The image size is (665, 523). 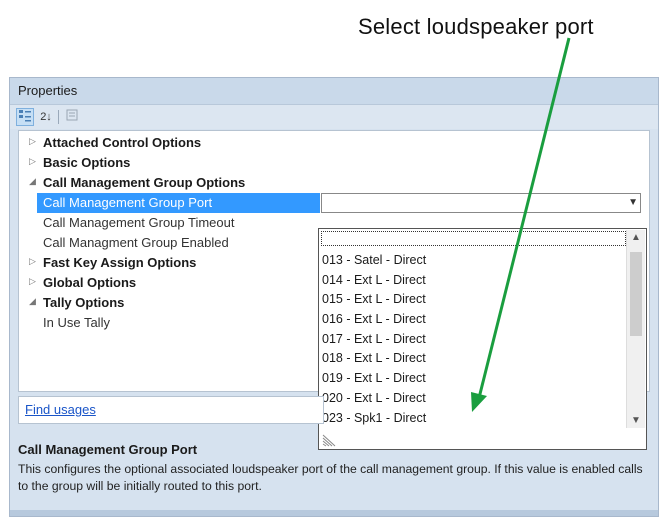 What do you see at coordinates (479, 402) in the screenshot?
I see `arrow-head` at bounding box center [479, 402].